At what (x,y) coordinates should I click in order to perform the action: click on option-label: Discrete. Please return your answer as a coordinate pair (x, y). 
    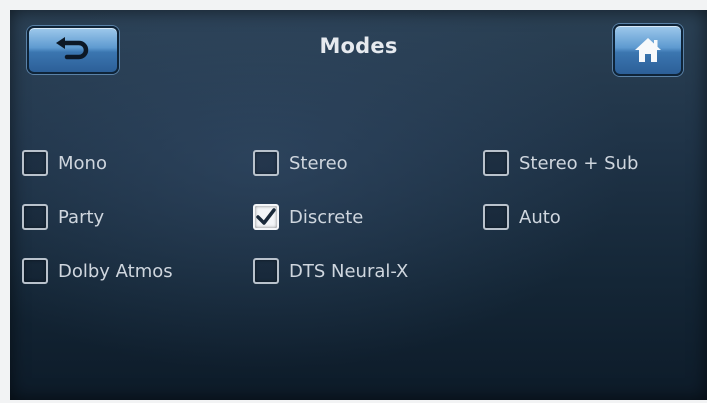
    Looking at the image, I should click on (326, 217).